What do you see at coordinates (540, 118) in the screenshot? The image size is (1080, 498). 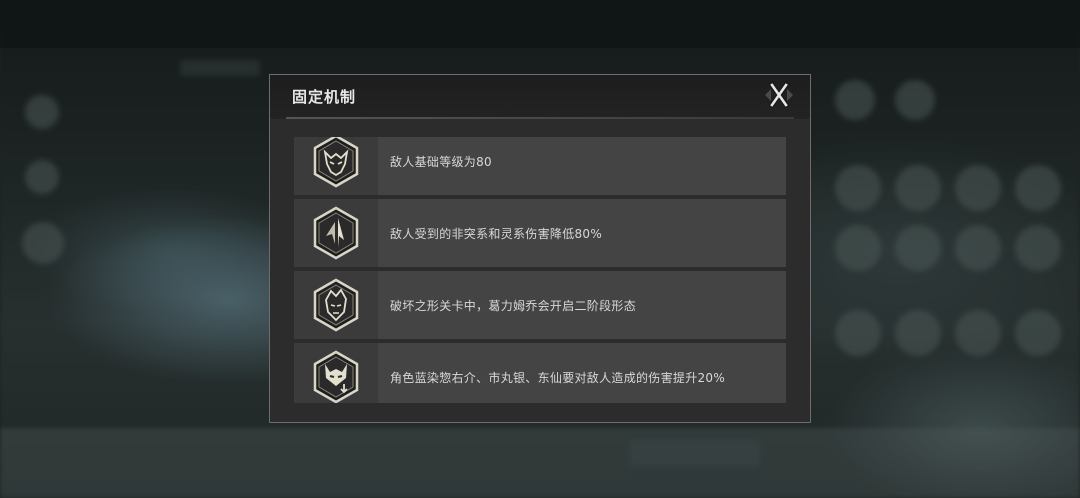 I see `header-divider` at bounding box center [540, 118].